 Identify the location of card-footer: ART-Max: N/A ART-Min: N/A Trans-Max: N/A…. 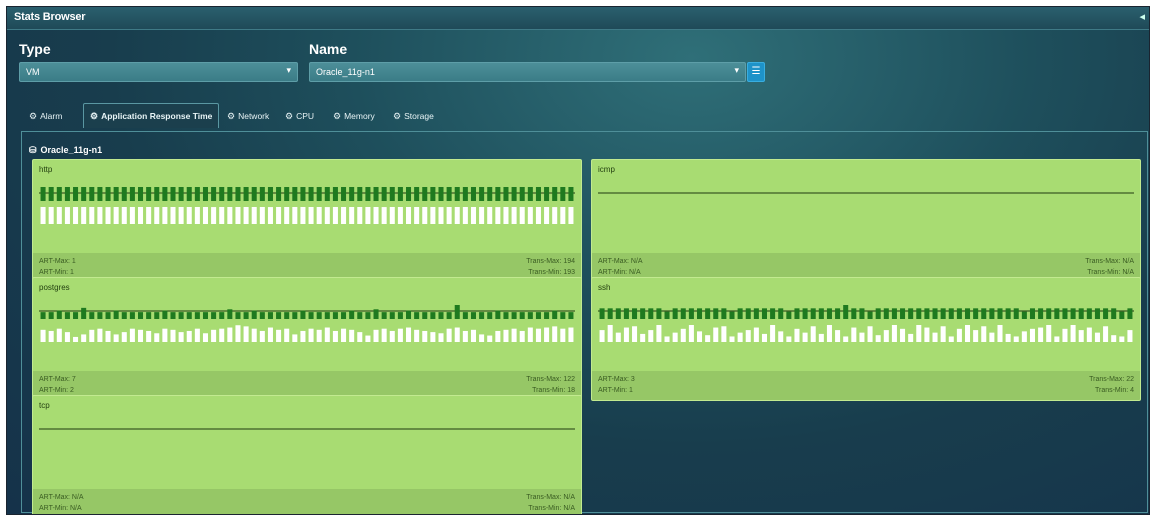
(307, 501).